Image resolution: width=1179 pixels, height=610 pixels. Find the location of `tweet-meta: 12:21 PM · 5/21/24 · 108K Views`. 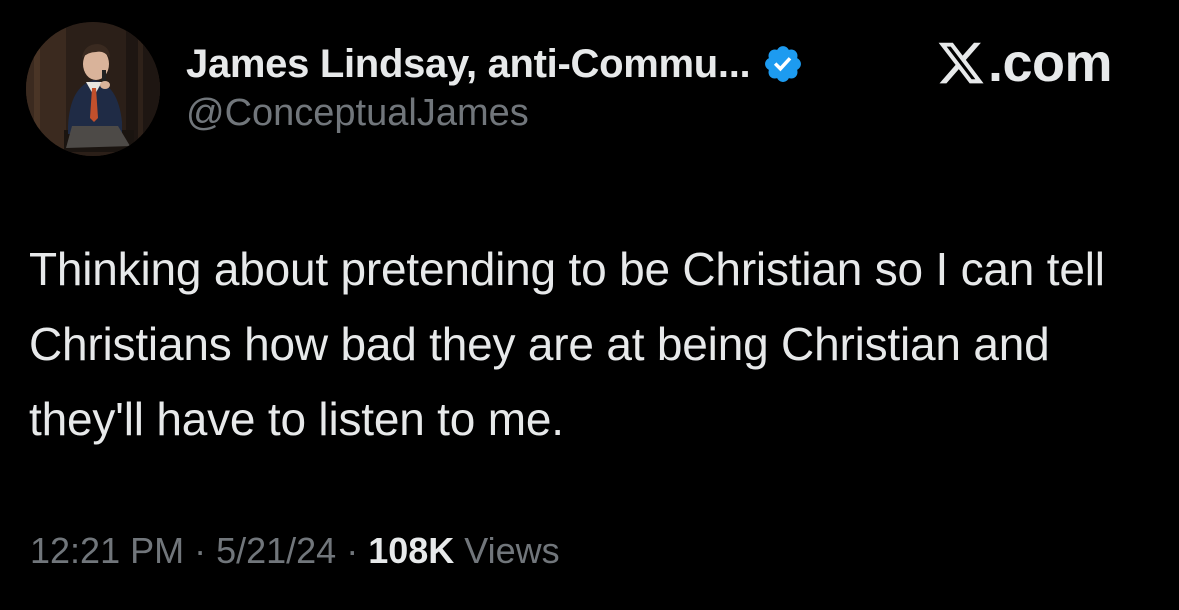

tweet-meta: 12:21 PM · 5/21/24 · 108K Views is located at coordinates (295, 551).